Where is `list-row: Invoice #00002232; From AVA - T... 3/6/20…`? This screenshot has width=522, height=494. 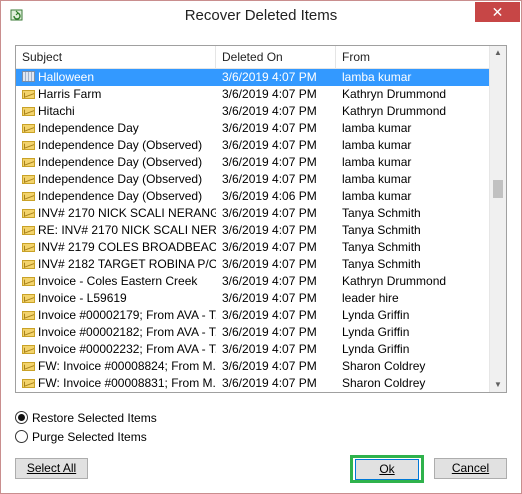 list-row: Invoice #00002232; From AVA - T... 3/6/20… is located at coordinates (252, 349).